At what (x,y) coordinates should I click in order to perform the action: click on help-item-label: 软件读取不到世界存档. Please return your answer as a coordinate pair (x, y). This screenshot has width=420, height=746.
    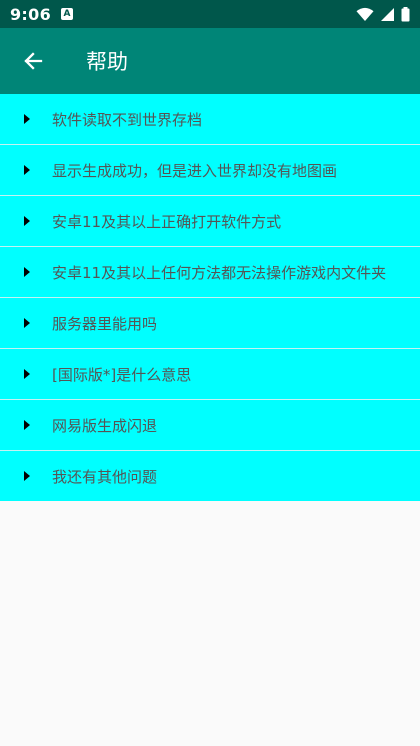
    Looking at the image, I should click on (127, 119).